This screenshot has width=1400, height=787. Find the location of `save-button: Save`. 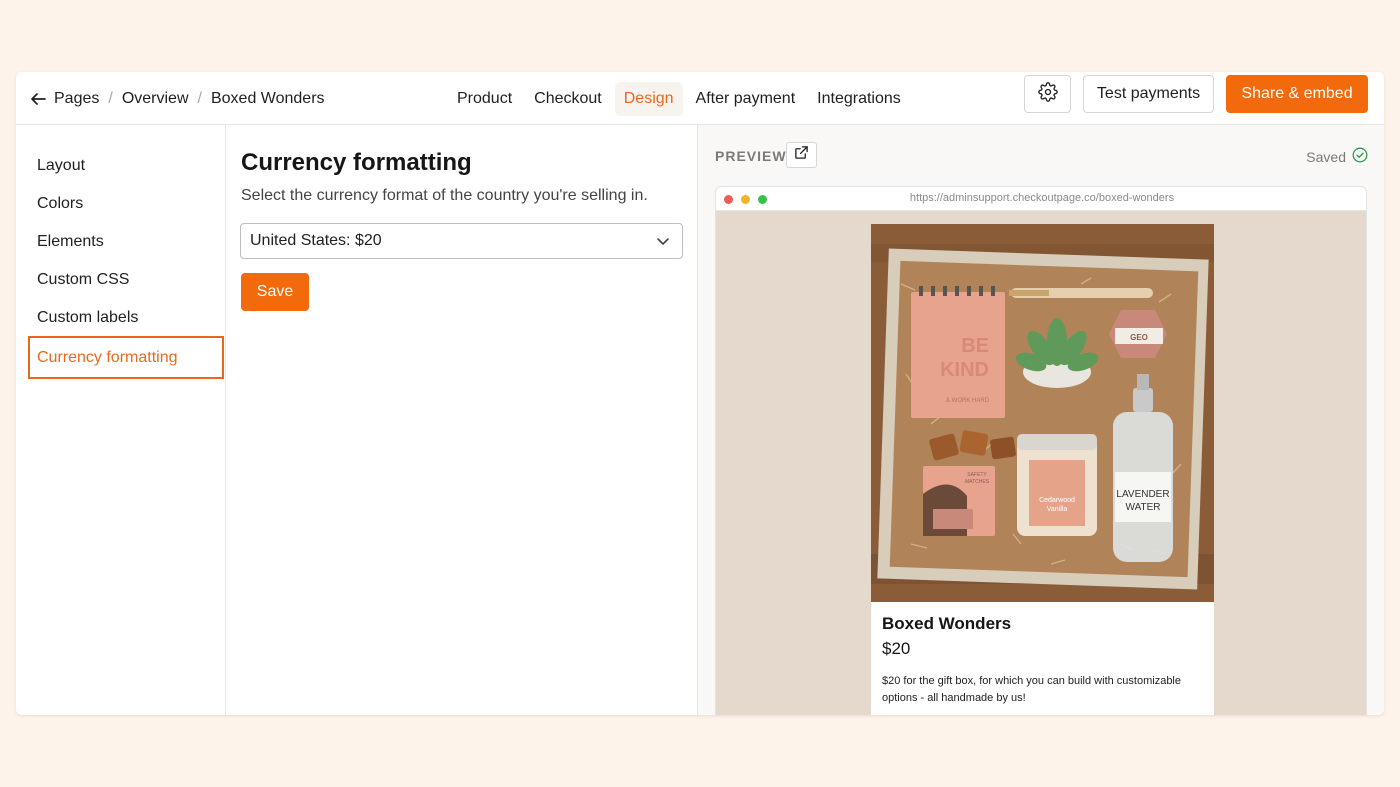

save-button: Save is located at coordinates (275, 292).